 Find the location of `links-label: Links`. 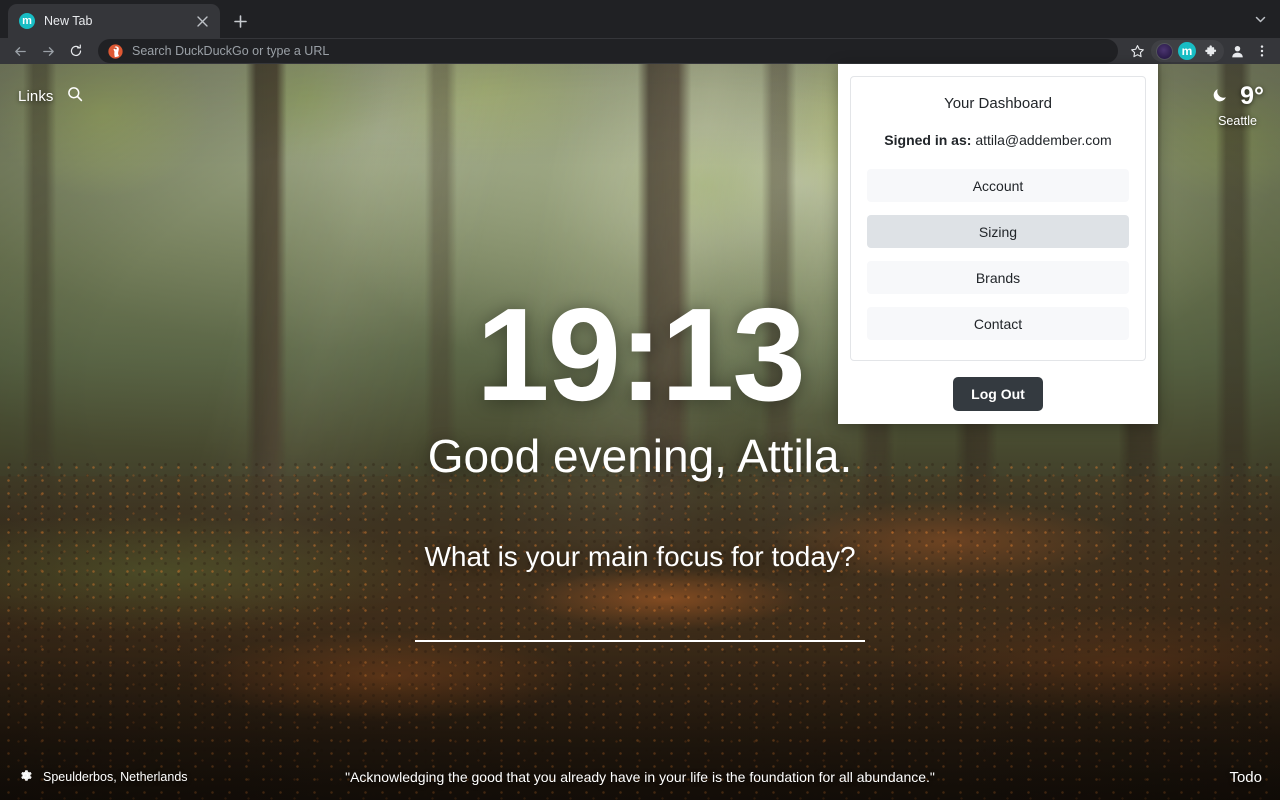

links-label: Links is located at coordinates (36, 96).